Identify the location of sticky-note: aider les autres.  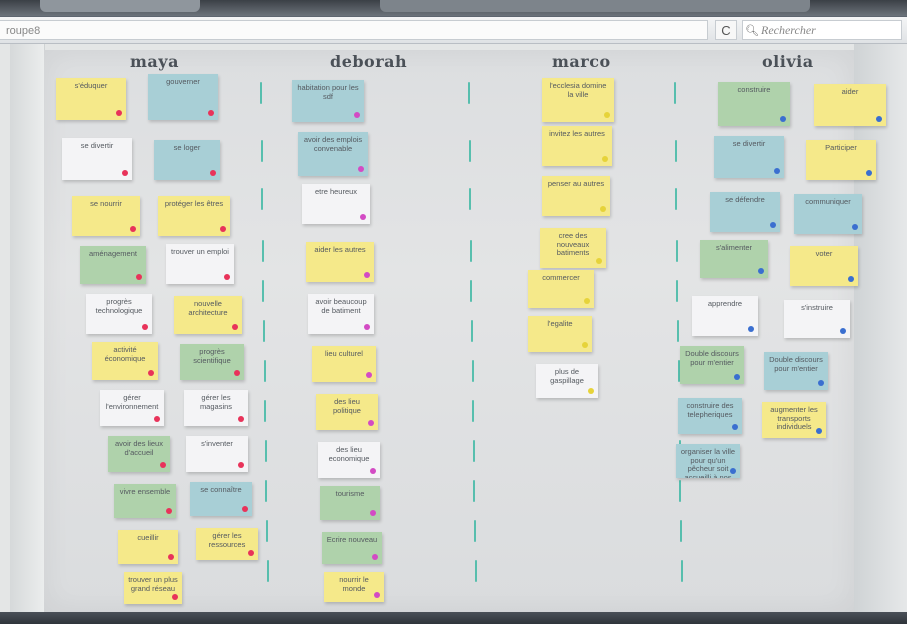
(340, 262).